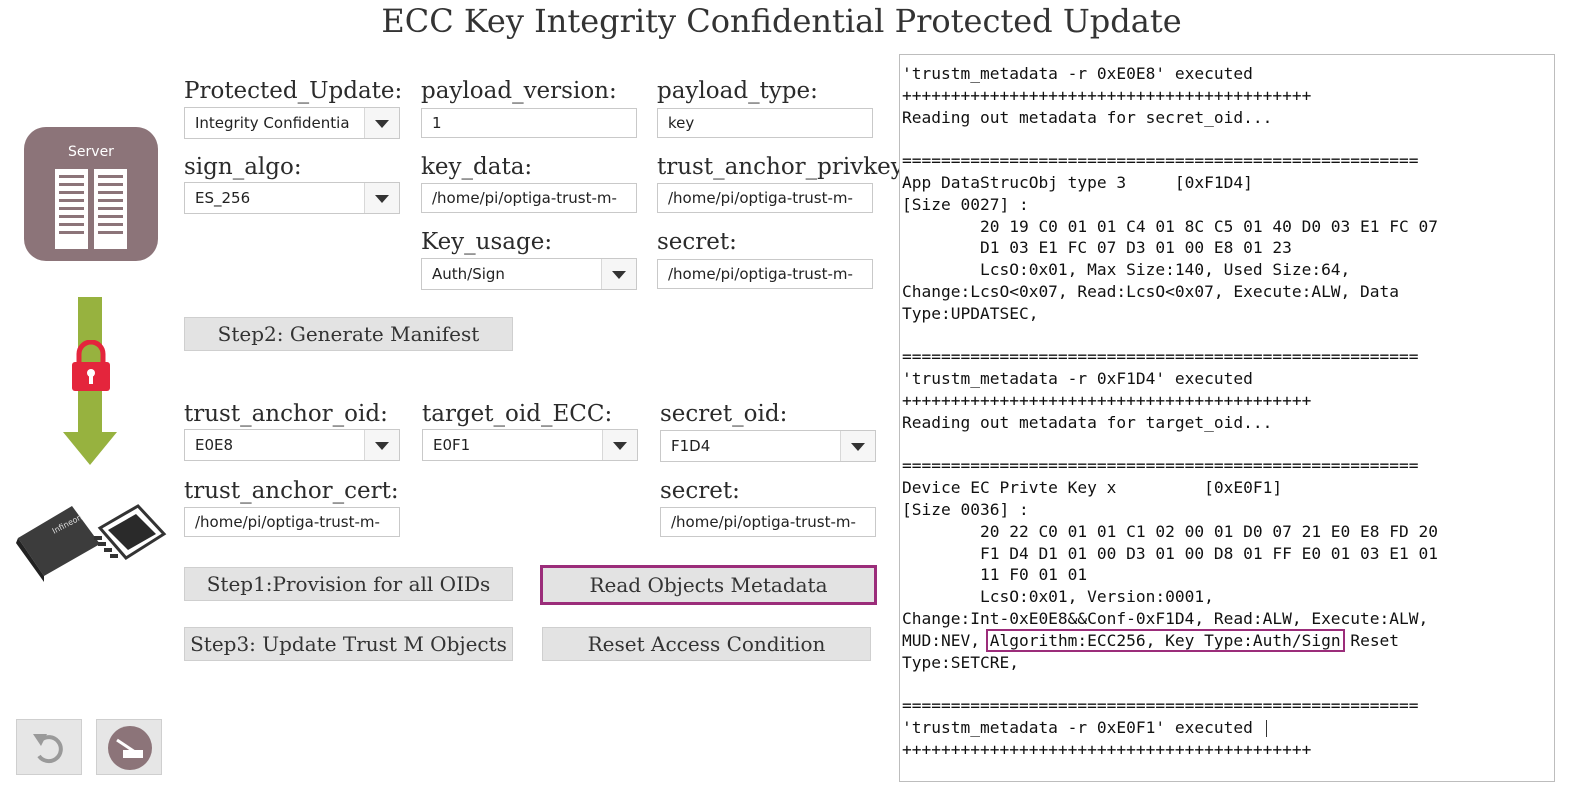 The height and width of the screenshot is (812, 1593). Describe the element at coordinates (529, 198) in the screenshot. I see `key-data-input: /home/pi/optiga-trust-m-` at that location.